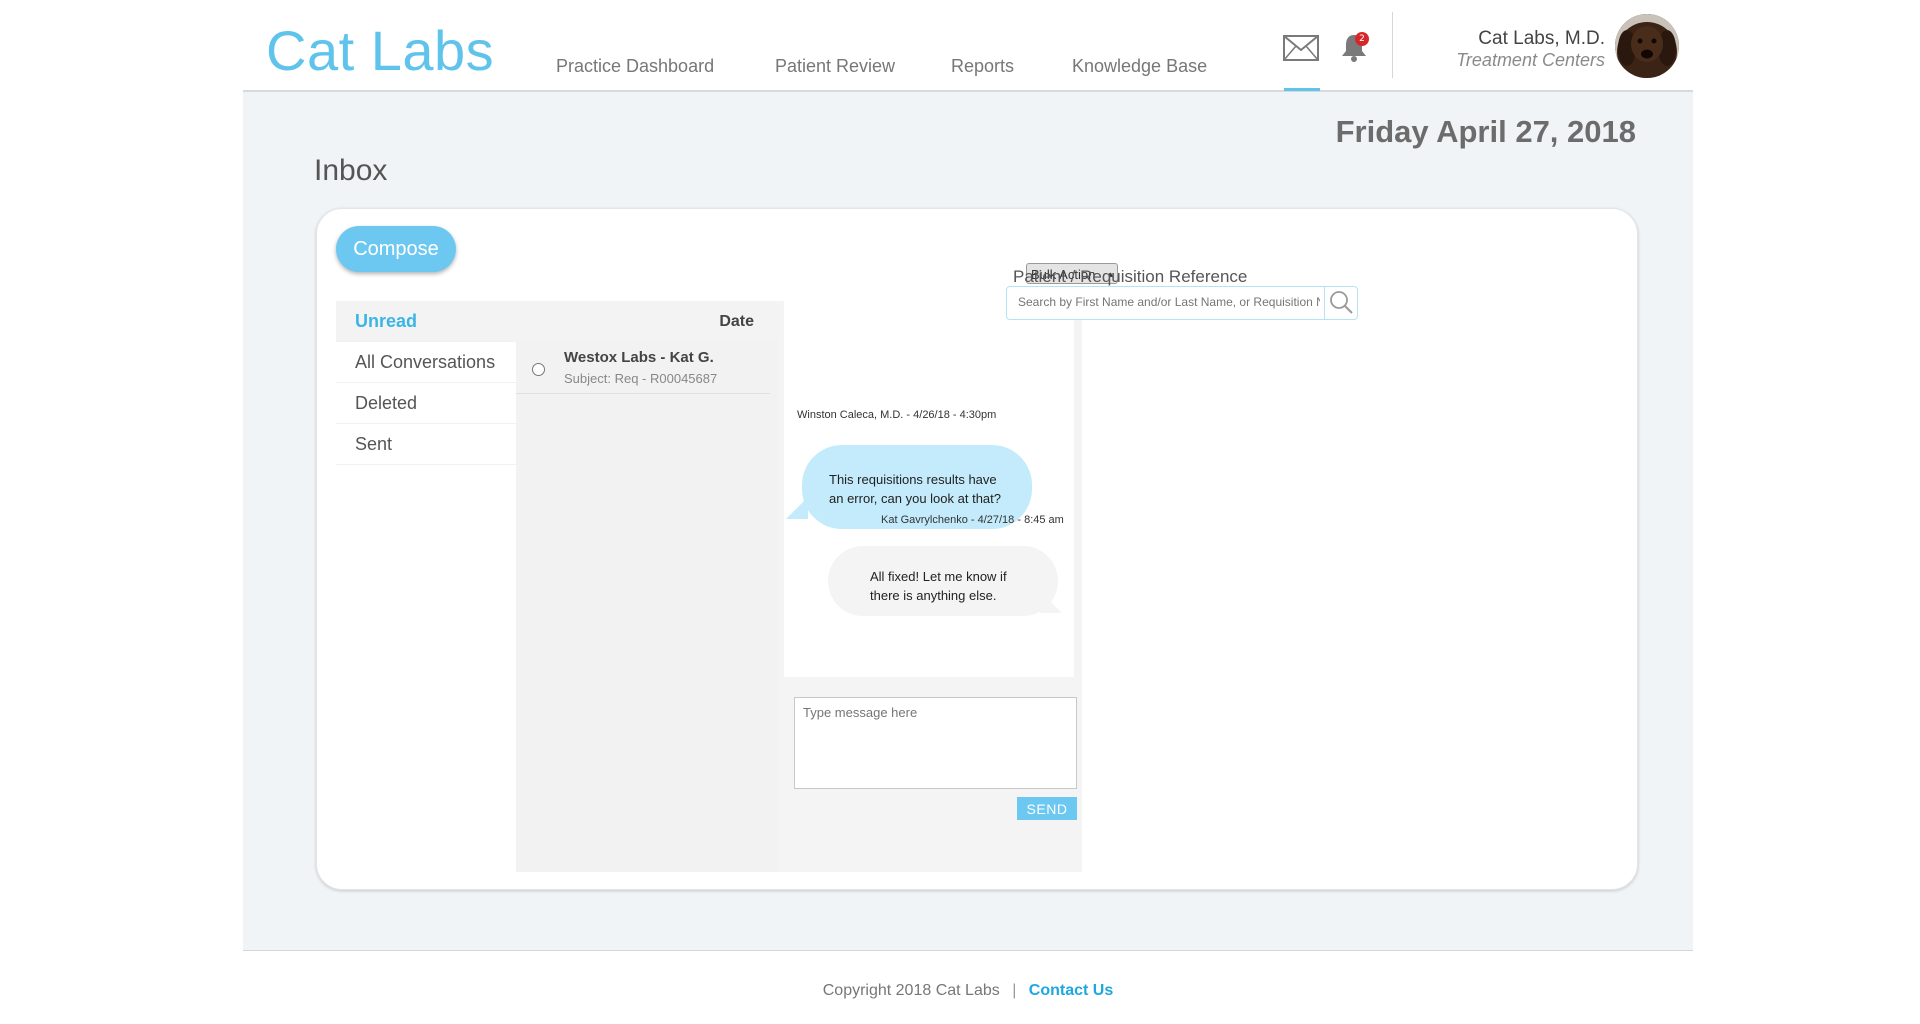 Image resolution: width=1920 pixels, height=1024 pixels. I want to click on nav-knowledge-base: Knowledge Base, so click(1139, 66).